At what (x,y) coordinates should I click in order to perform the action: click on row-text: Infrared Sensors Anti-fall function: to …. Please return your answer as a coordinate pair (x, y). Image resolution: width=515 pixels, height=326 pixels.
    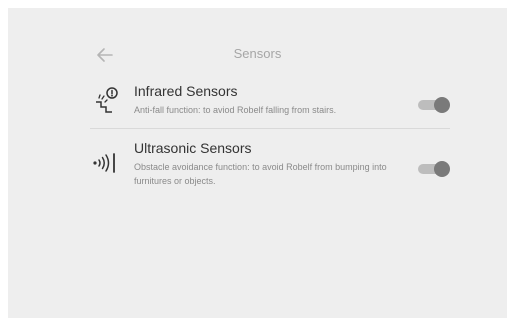
    Looking at the image, I should click on (265, 99).